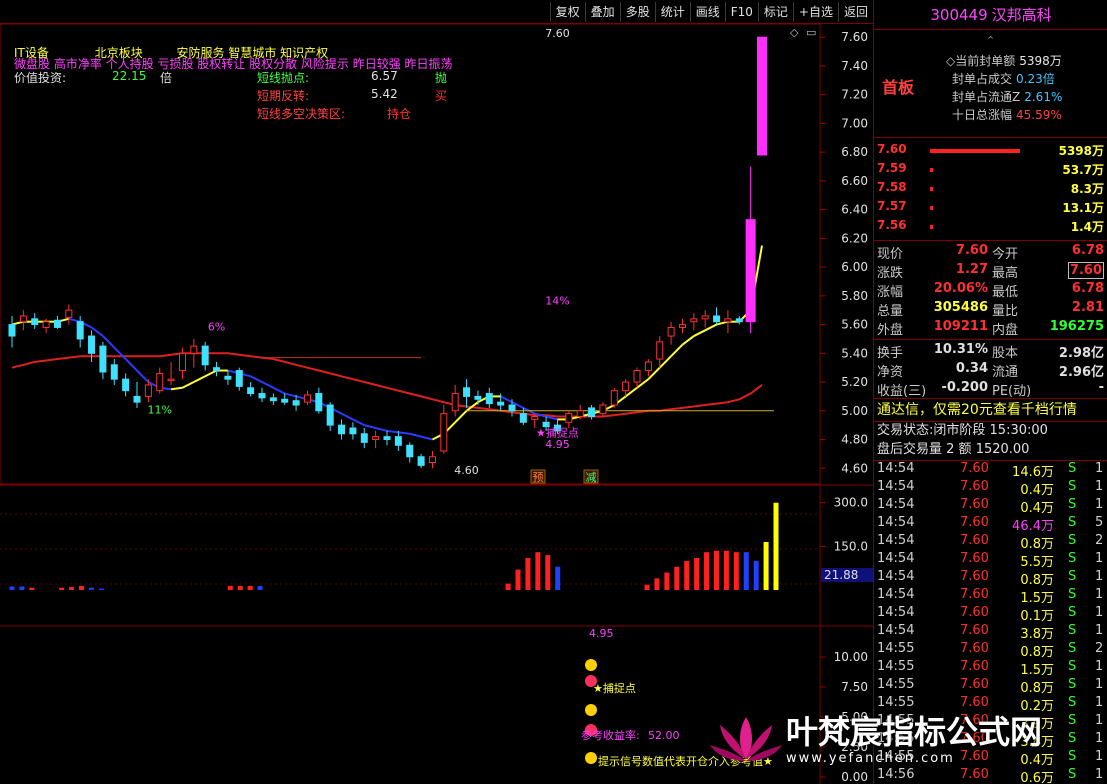 This screenshot has width=1107, height=784. I want to click on price-tick-label: 5.80, so click(854, 296).